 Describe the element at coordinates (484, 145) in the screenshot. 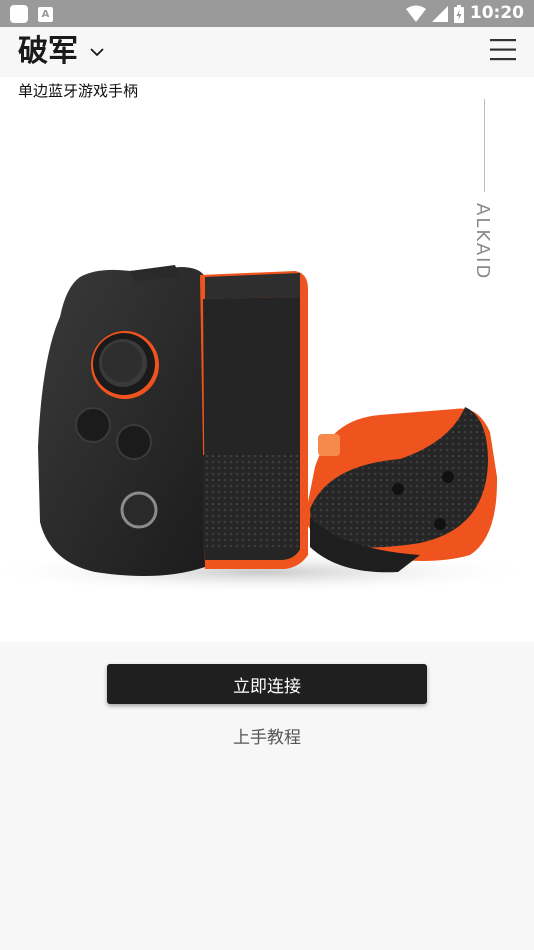

I see `brand-divider` at that location.